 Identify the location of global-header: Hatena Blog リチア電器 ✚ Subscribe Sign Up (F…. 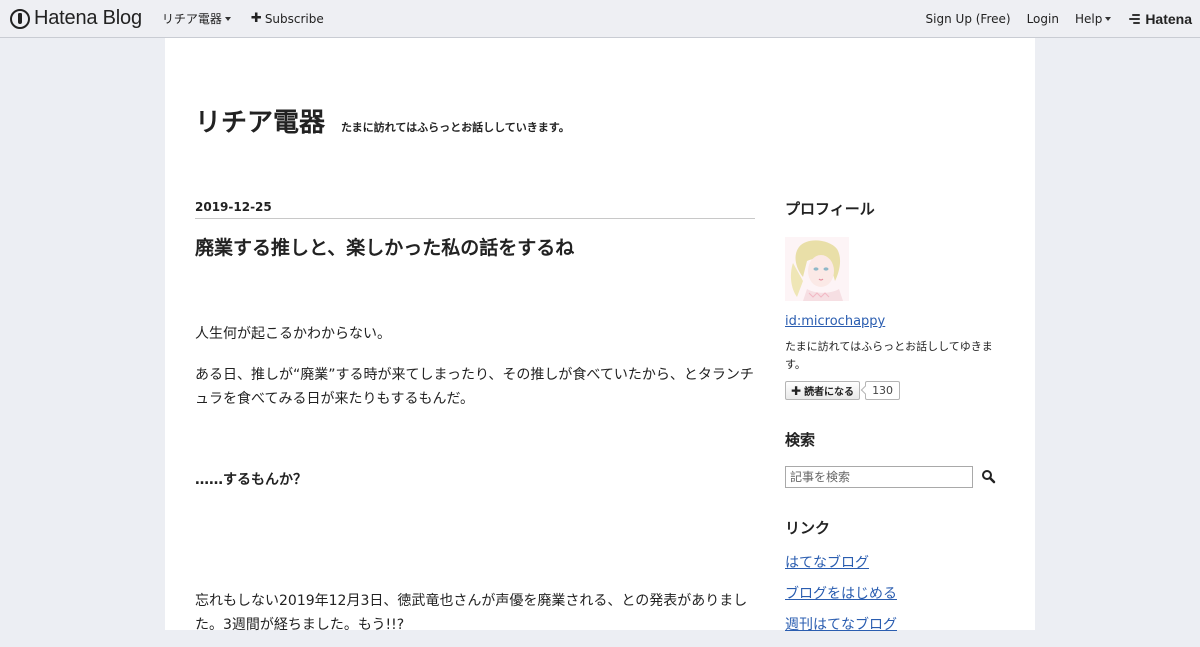
(600, 19).